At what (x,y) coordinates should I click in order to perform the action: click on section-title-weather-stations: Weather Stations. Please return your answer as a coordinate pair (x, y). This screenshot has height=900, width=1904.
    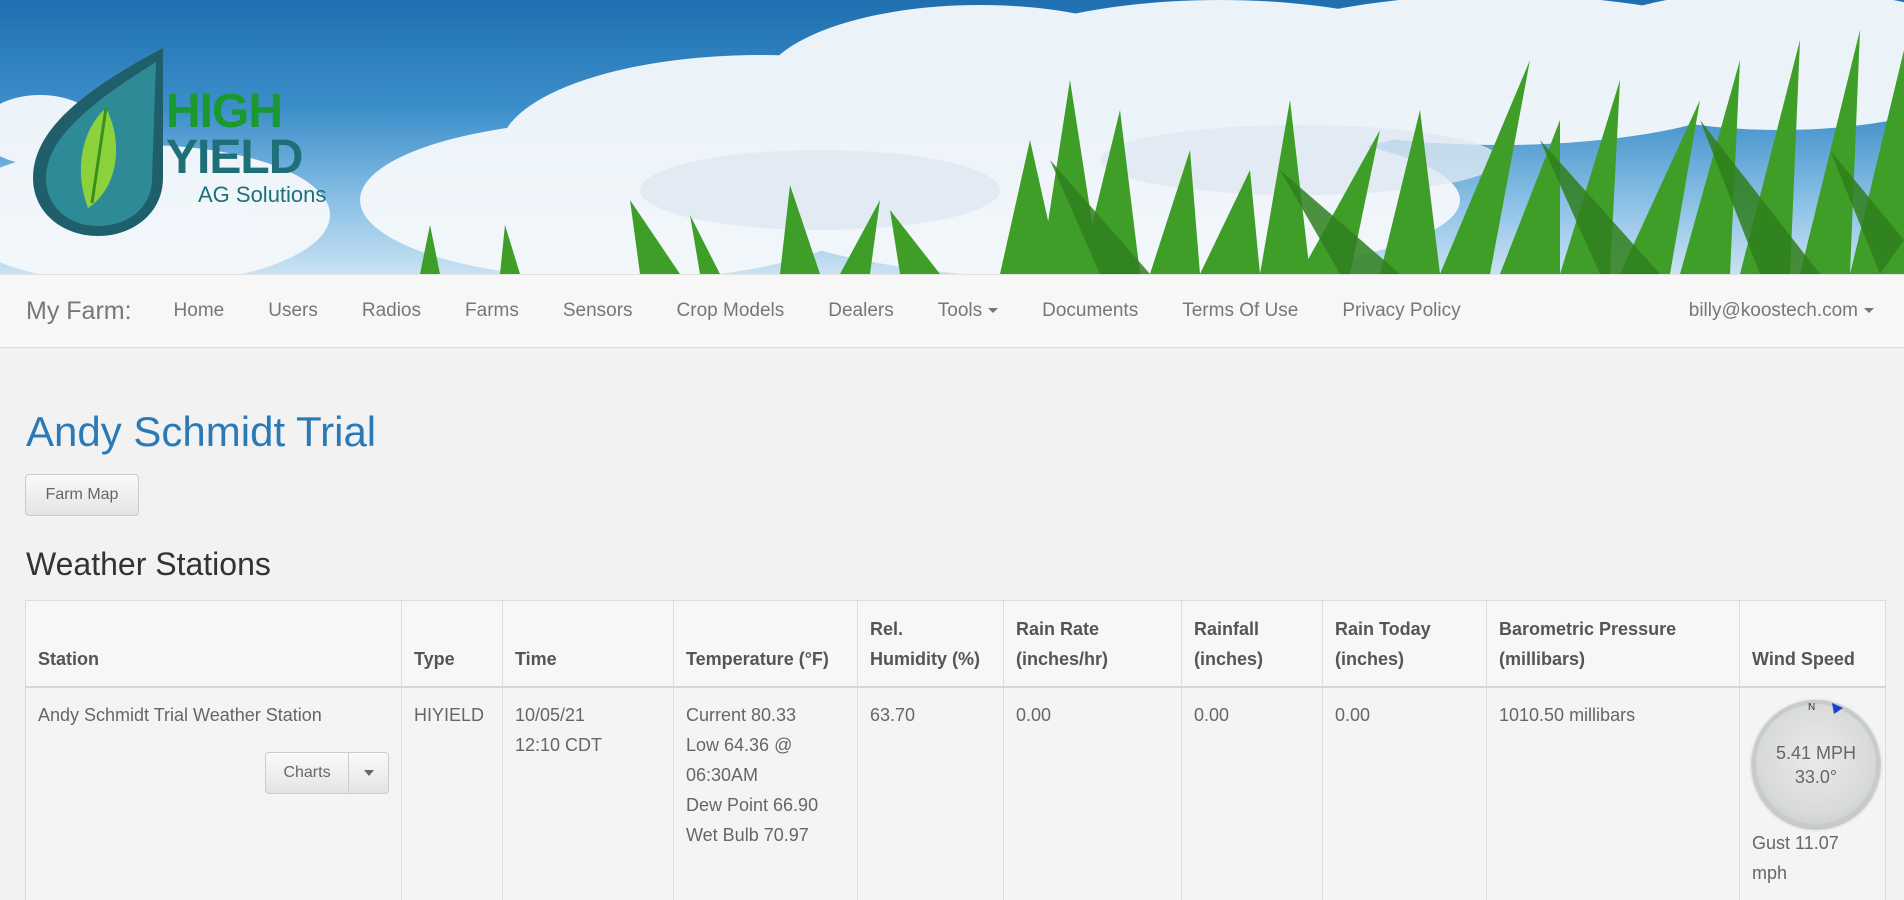
    Looking at the image, I should click on (148, 564).